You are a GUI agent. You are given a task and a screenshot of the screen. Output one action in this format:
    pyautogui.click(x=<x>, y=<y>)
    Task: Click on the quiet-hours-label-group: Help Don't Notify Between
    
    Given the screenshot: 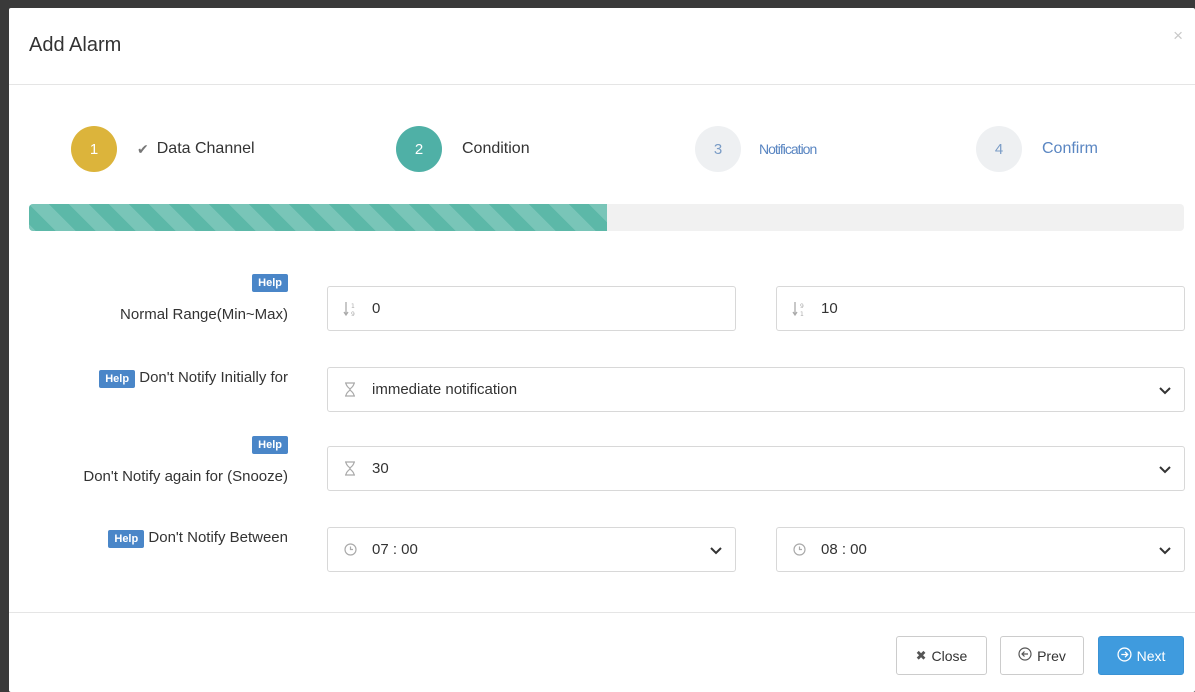 What is the action you would take?
    pyautogui.click(x=198, y=538)
    